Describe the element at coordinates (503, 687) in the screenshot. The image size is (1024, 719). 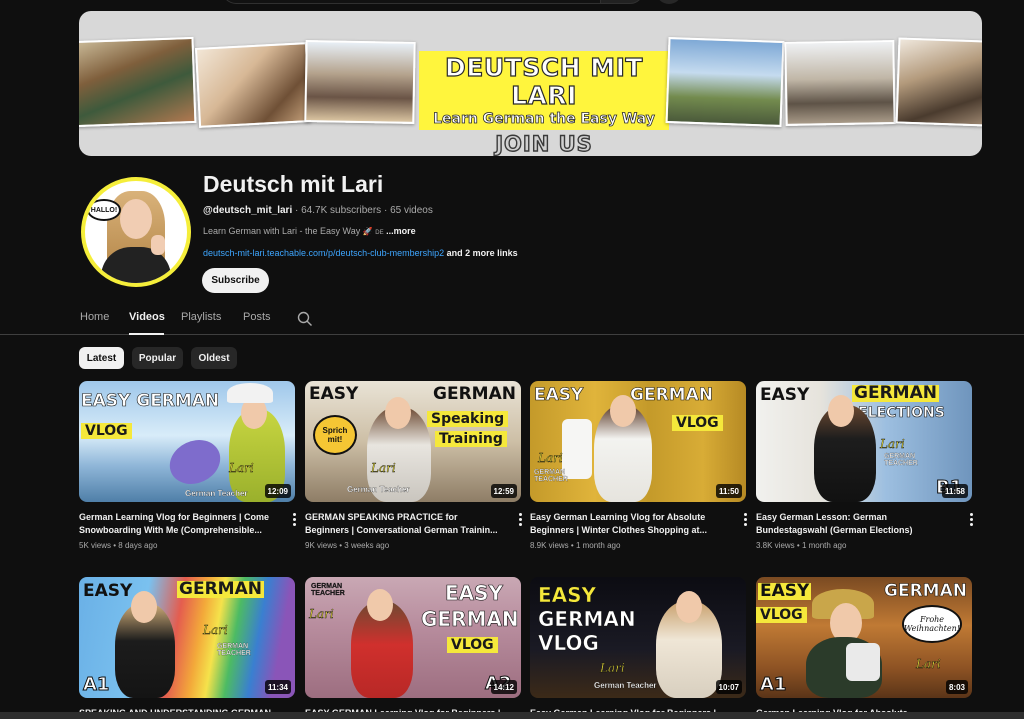
I see `duration-badge: 14:12` at that location.